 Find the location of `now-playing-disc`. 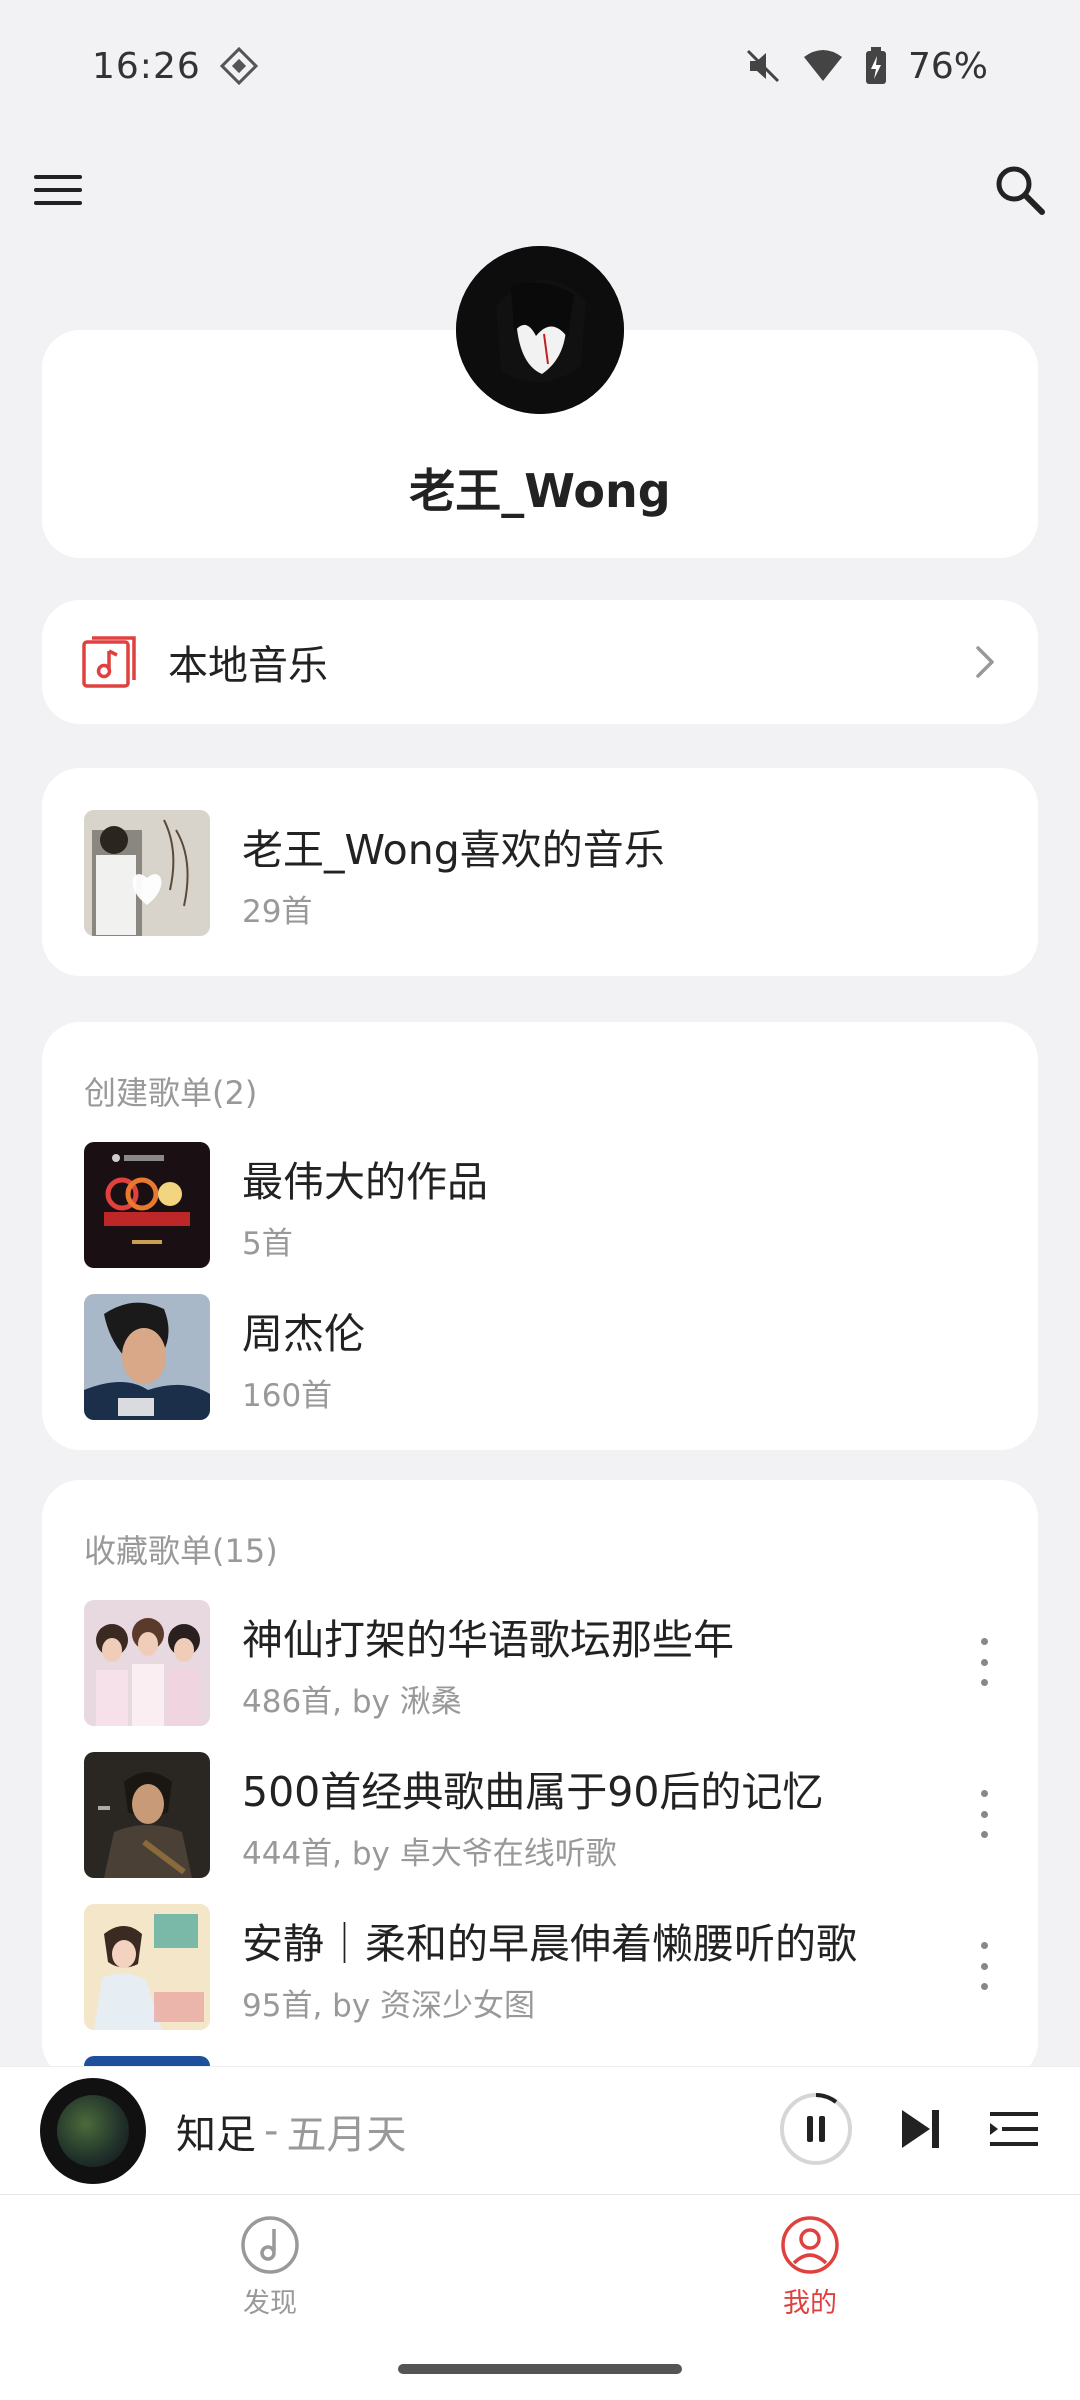

now-playing-disc is located at coordinates (93, 2130).